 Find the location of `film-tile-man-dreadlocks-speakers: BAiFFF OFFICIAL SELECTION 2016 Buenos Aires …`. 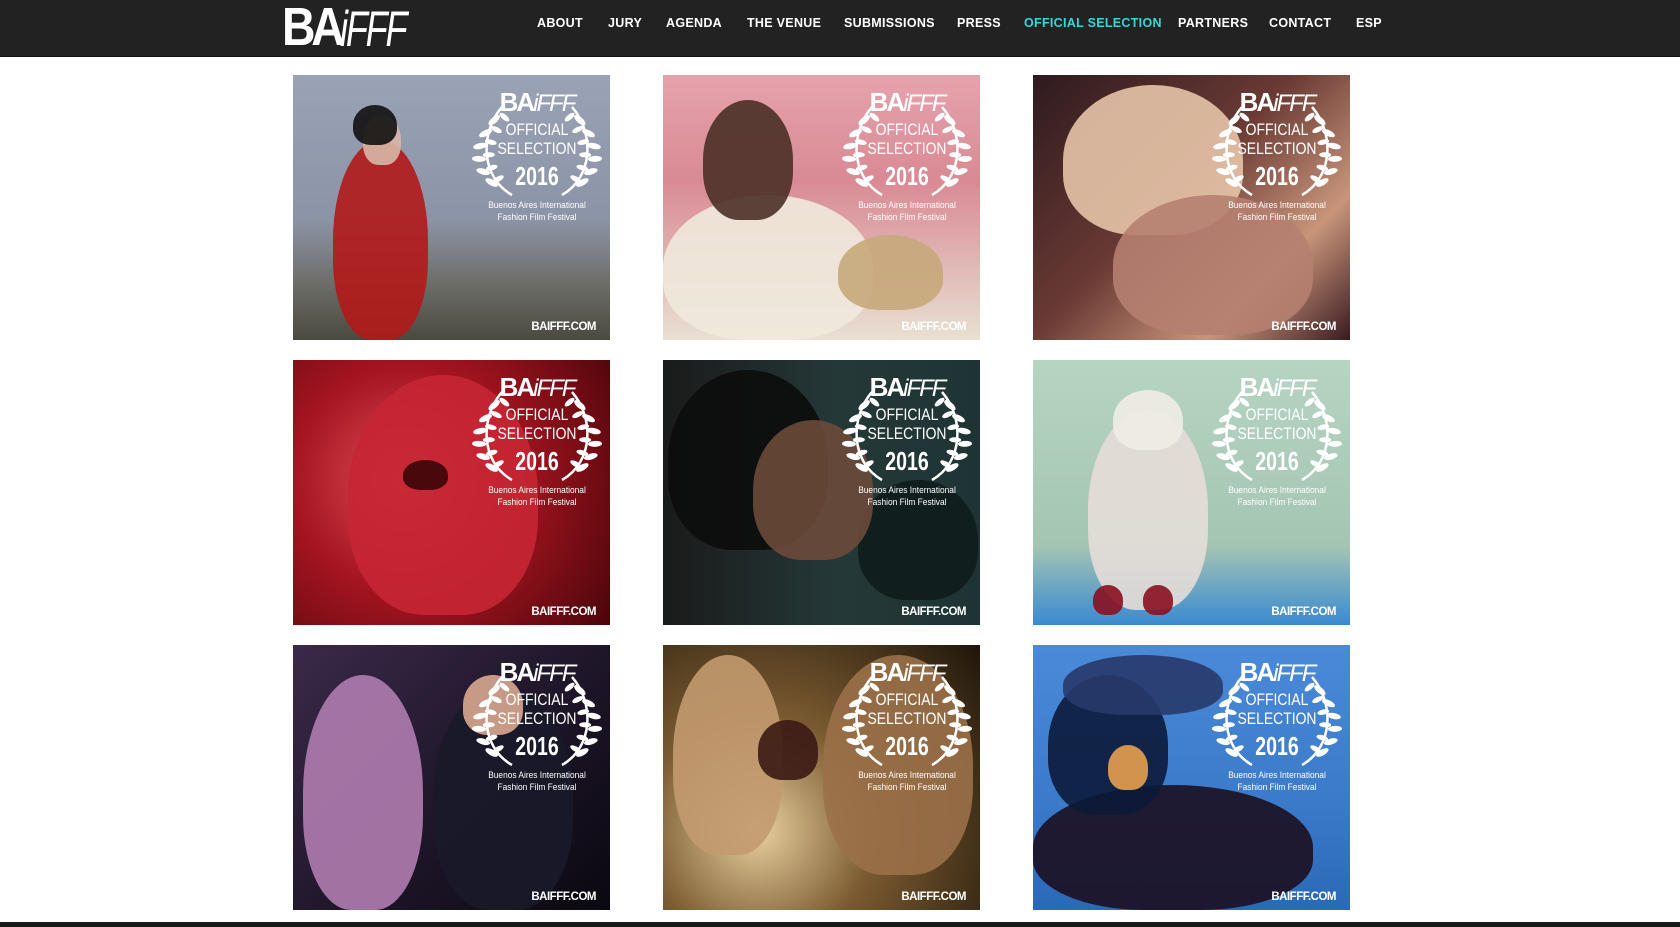

film-tile-man-dreadlocks-speakers: BAiFFF OFFICIAL SELECTION 2016 Buenos Aires … is located at coordinates (821, 492).